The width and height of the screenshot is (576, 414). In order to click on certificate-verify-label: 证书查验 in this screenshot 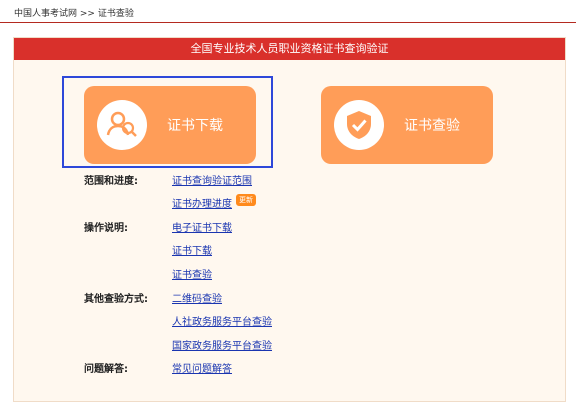, I will do `click(432, 126)`.